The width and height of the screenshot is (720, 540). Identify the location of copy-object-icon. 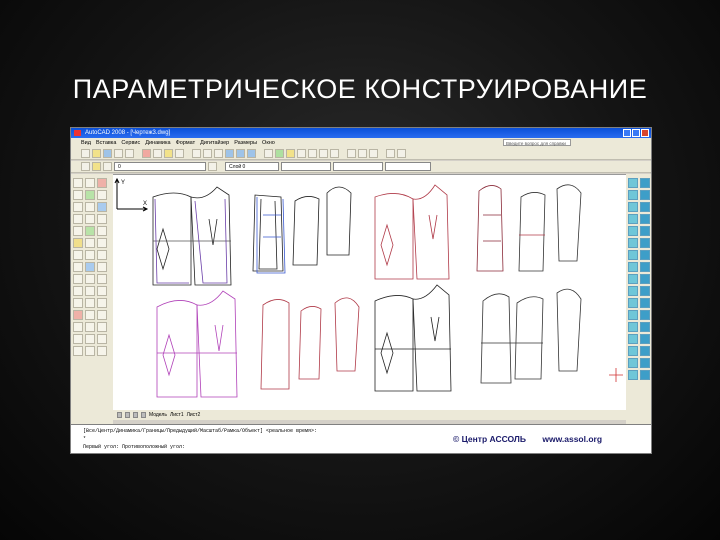
(102, 195).